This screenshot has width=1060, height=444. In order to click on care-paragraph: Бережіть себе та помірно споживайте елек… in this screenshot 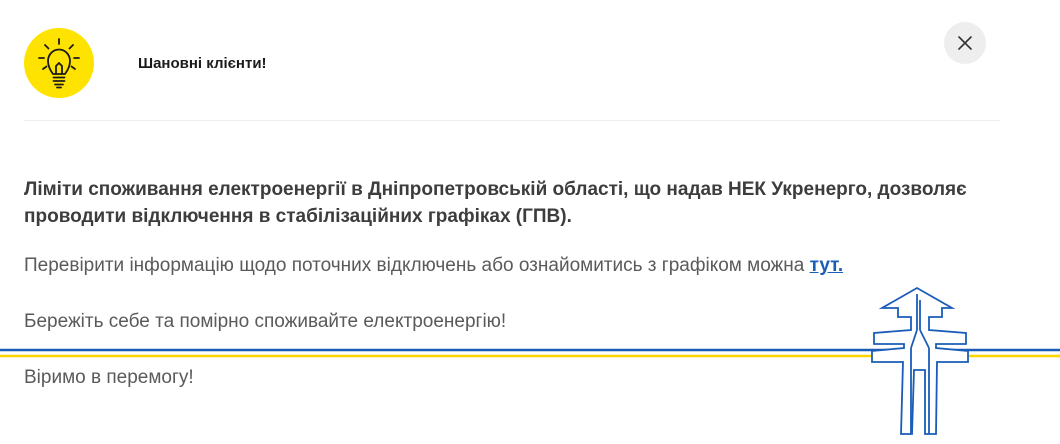, I will do `click(265, 321)`.